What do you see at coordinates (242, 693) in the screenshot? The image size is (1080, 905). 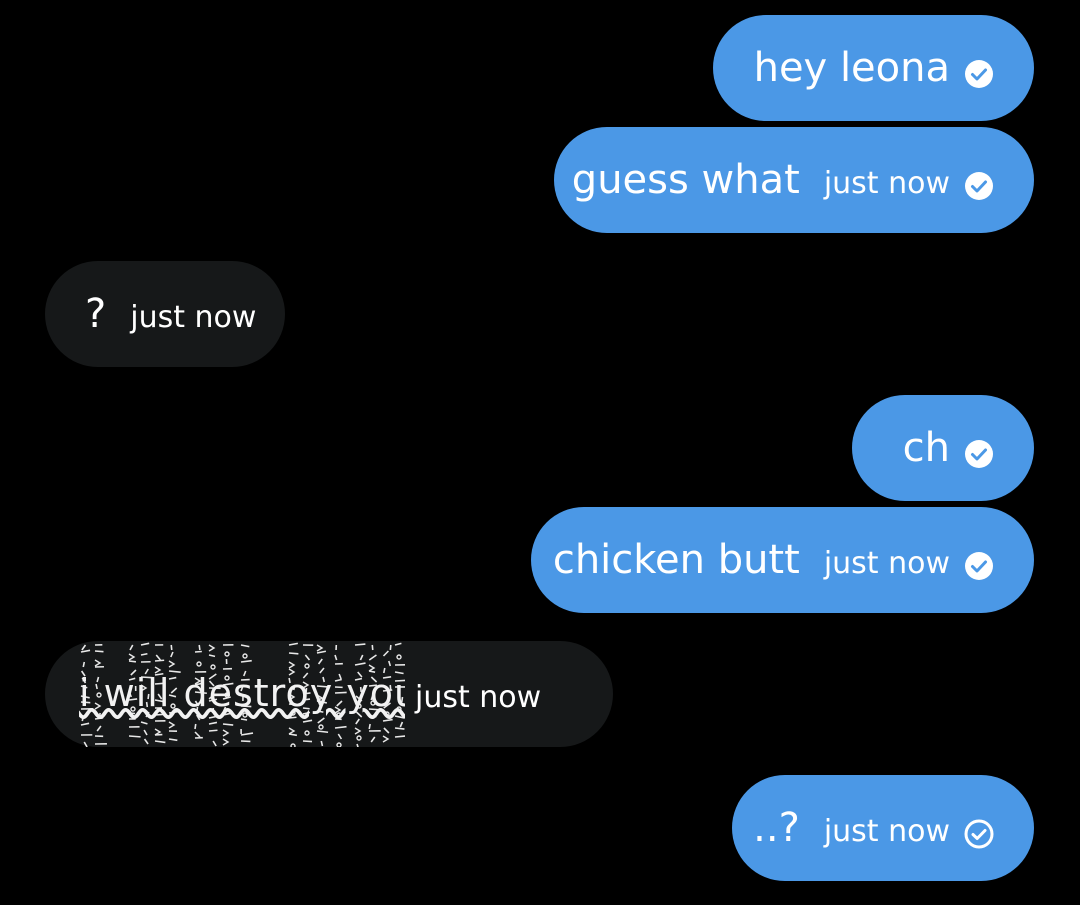 I see `message-text: i will destroy you` at bounding box center [242, 693].